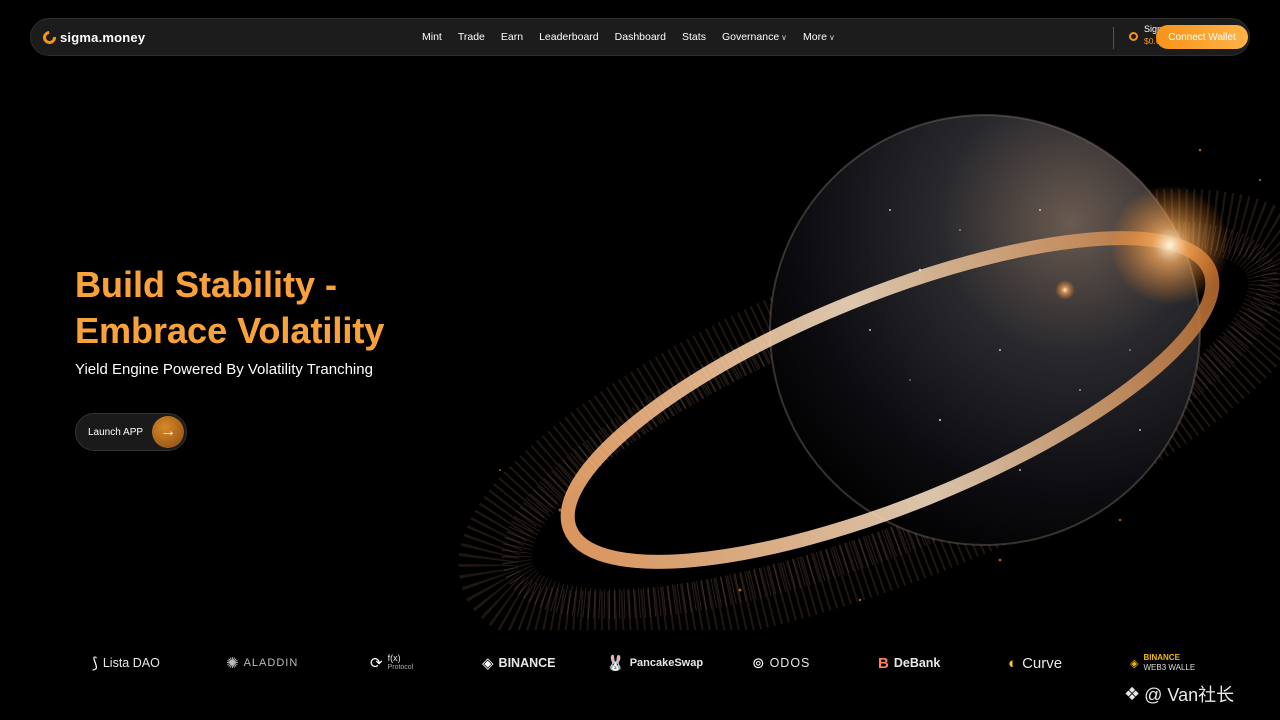 The height and width of the screenshot is (720, 1280). What do you see at coordinates (694, 37) in the screenshot?
I see `nav-item-stats: Stats` at bounding box center [694, 37].